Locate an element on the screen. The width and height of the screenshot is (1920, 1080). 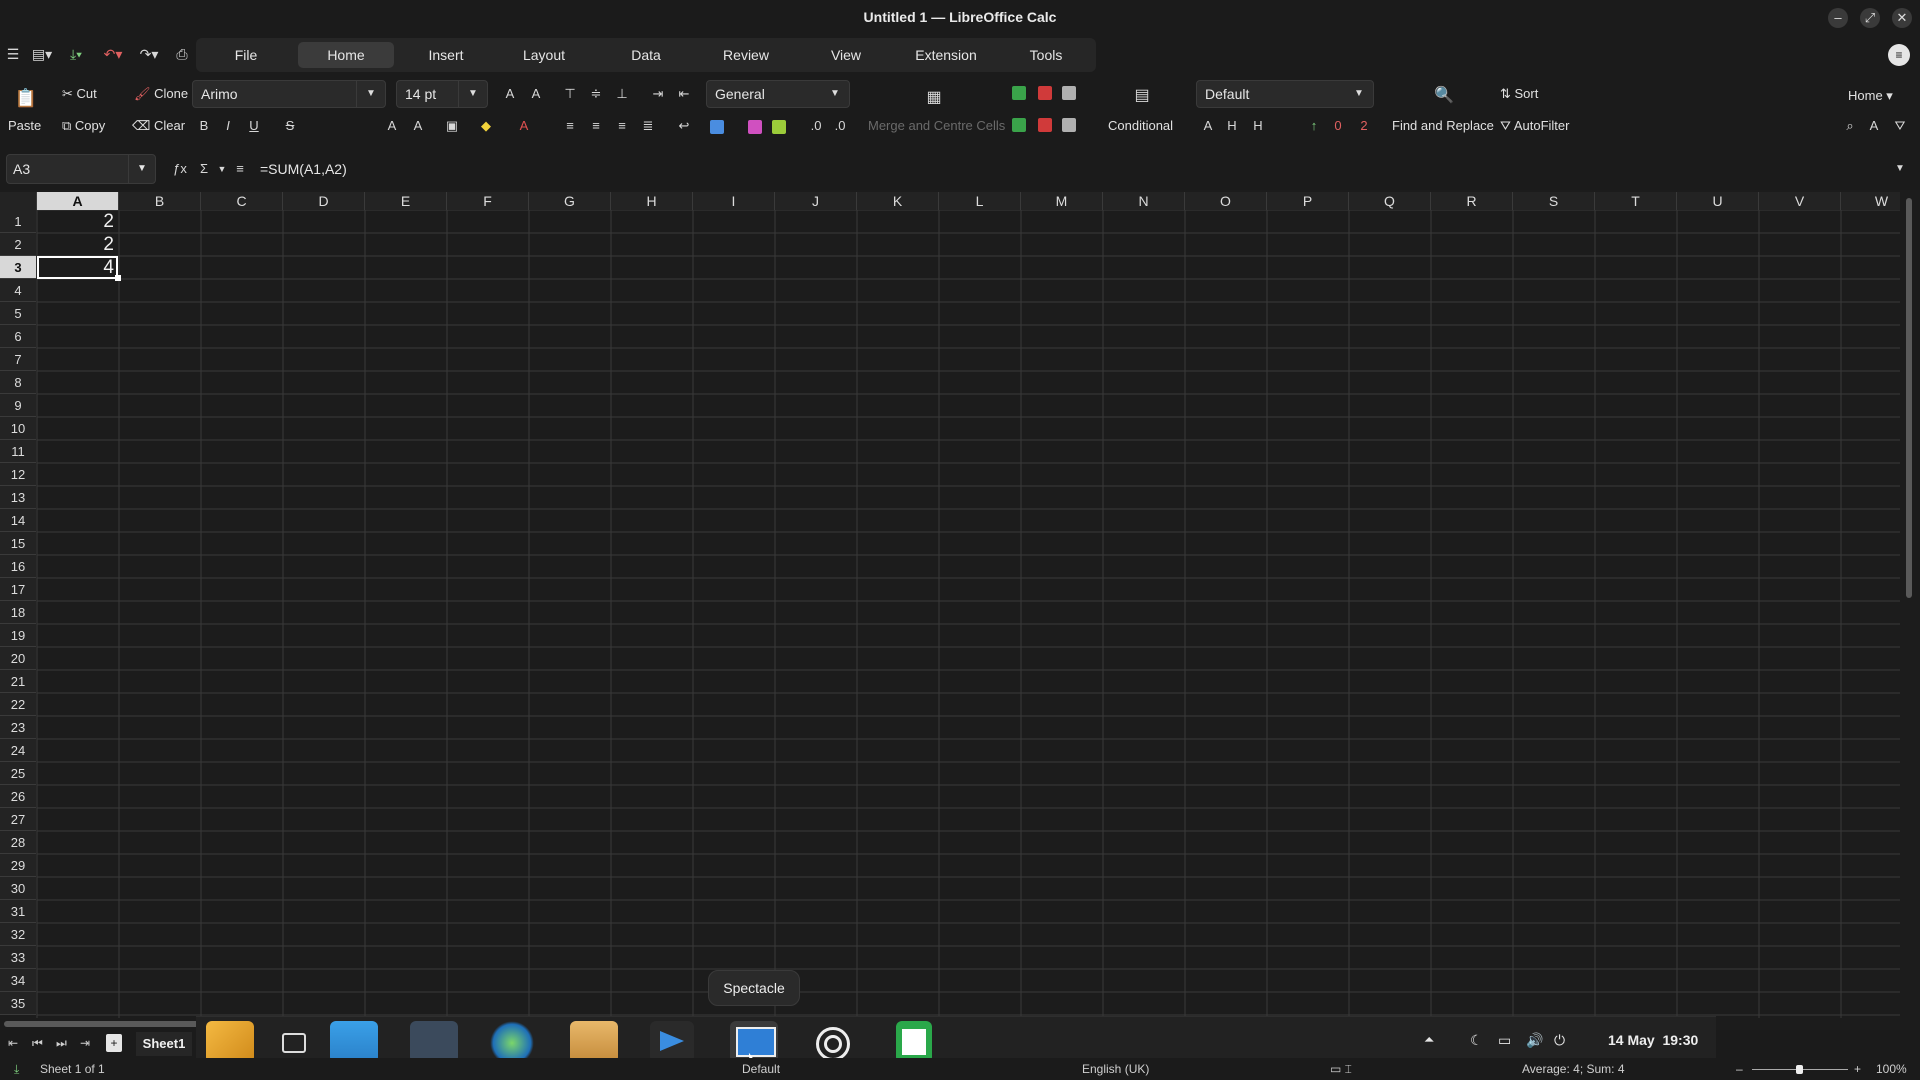
number-icon is located at coordinates (779, 127).